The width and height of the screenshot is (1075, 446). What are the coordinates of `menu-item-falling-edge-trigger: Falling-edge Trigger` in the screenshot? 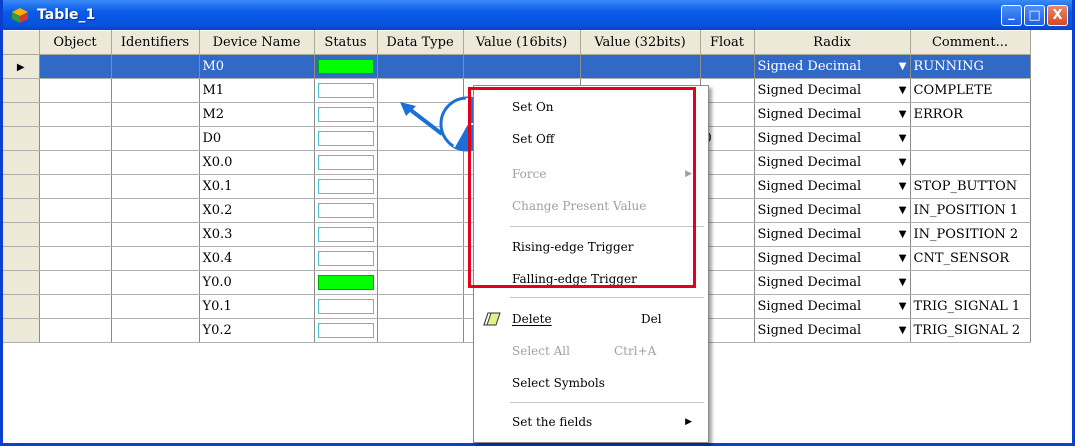 It's located at (591, 279).